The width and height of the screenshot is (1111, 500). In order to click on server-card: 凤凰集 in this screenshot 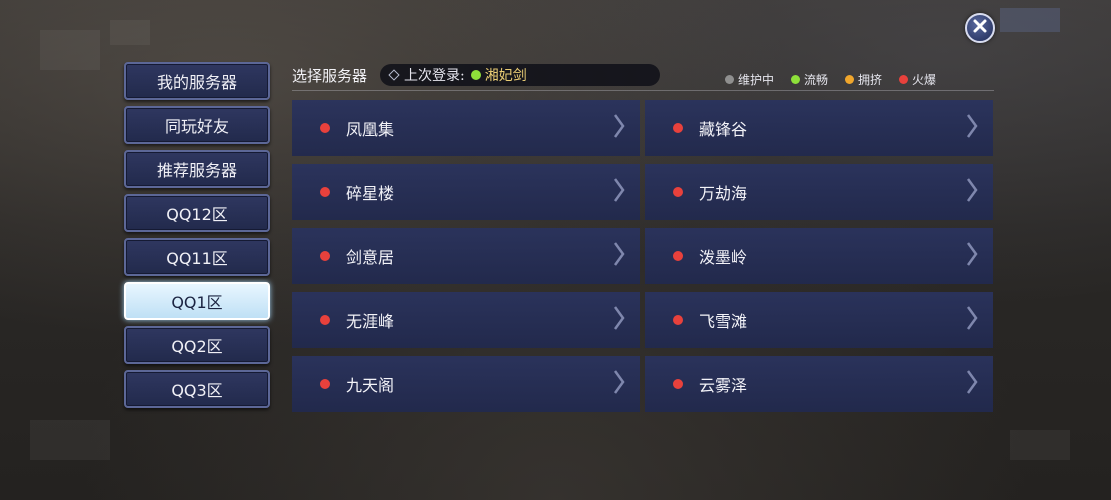, I will do `click(466, 128)`.